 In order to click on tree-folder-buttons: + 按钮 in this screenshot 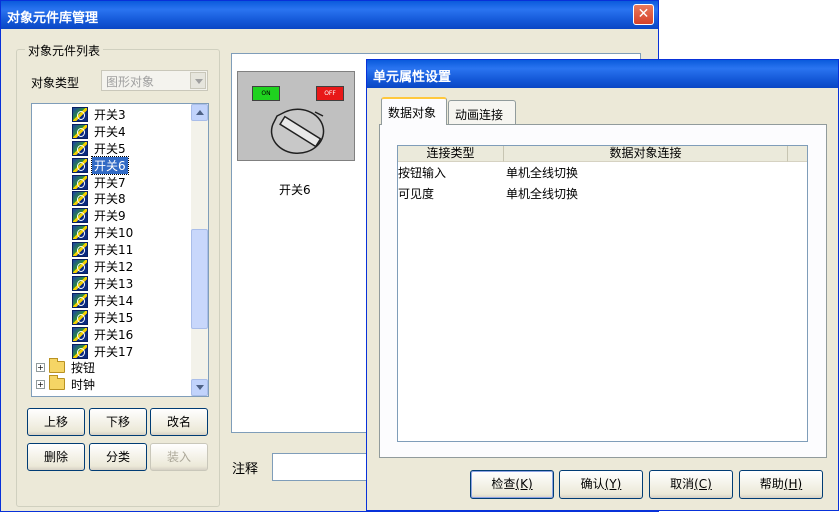, I will do `click(66, 367)`.